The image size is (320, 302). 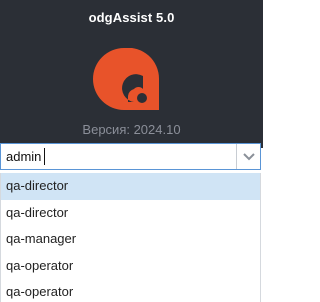 I want to click on app-logo, so click(x=126, y=79).